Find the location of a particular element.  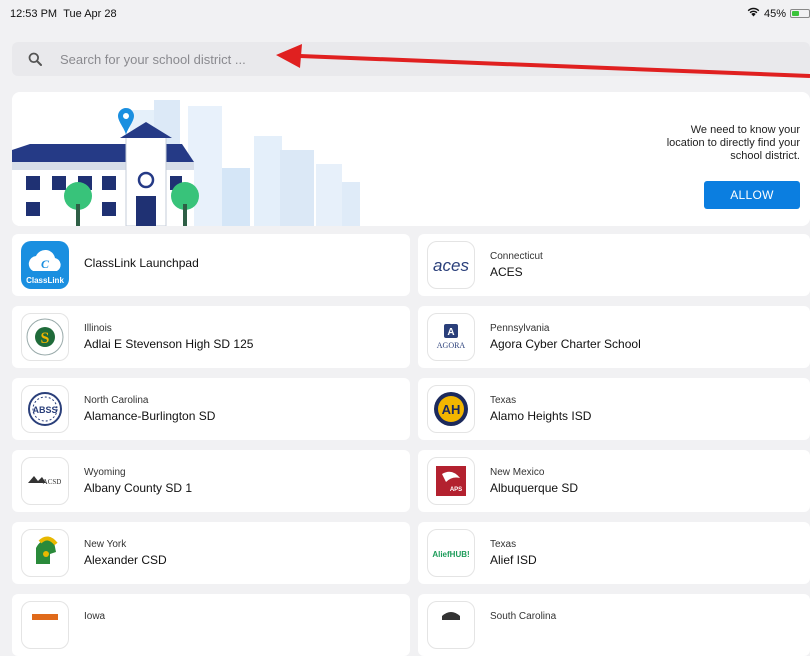

search-bar is located at coordinates (411, 59).